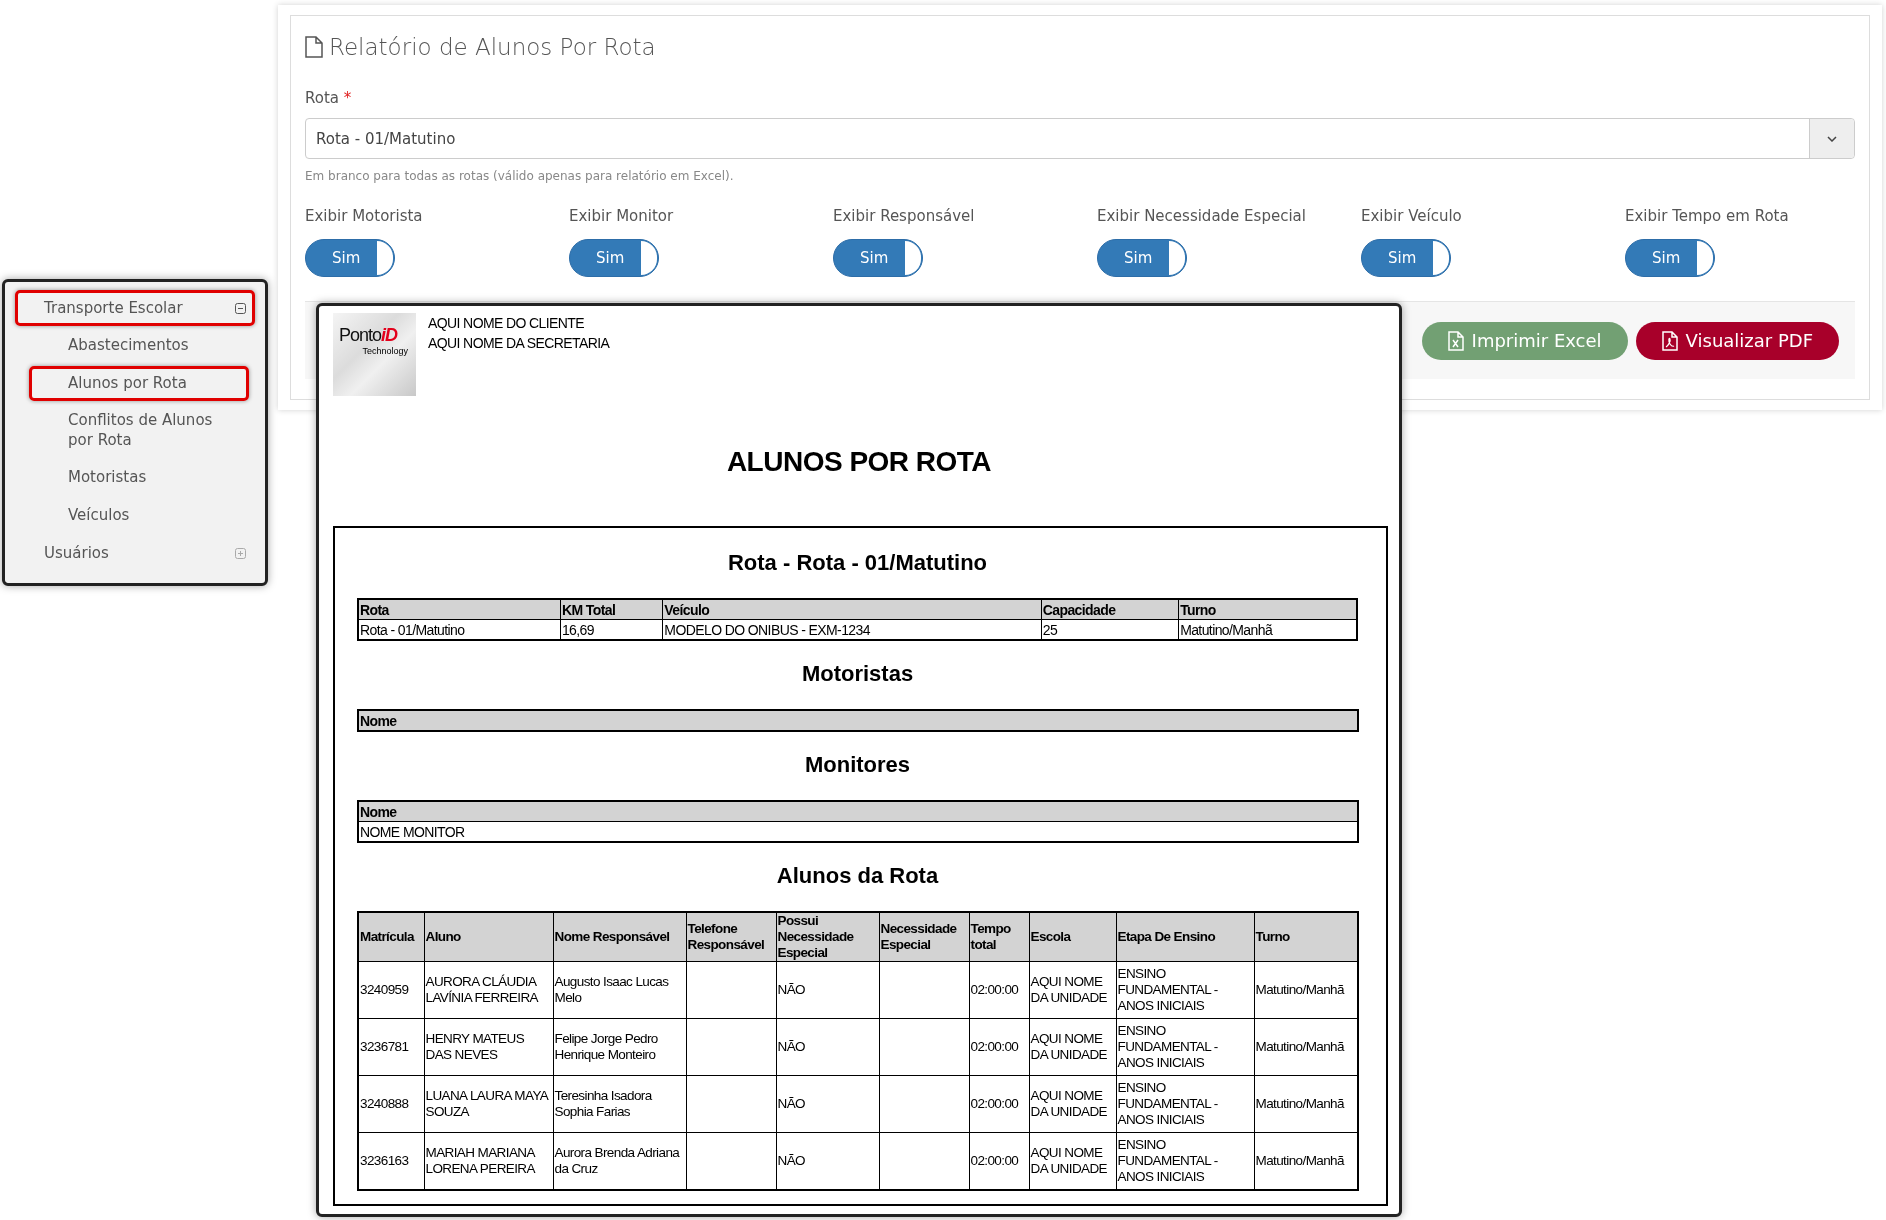  I want to click on table-cell: Felipe Jorge Pedro Henrique Monteiro, so click(619, 1047).